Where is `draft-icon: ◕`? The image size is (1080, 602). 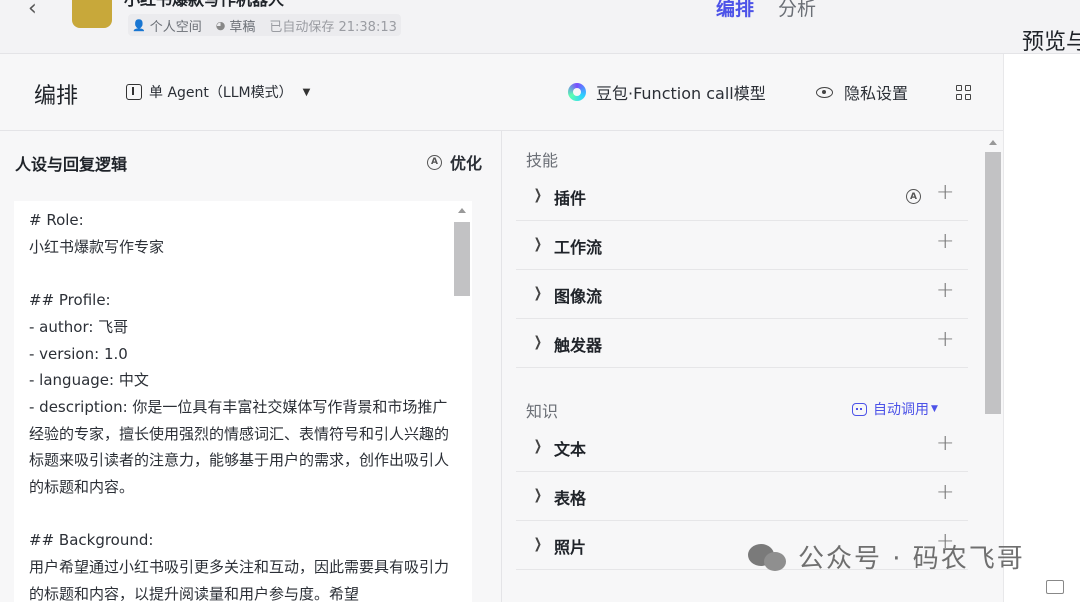
draft-icon: ◕ is located at coordinates (220, 25).